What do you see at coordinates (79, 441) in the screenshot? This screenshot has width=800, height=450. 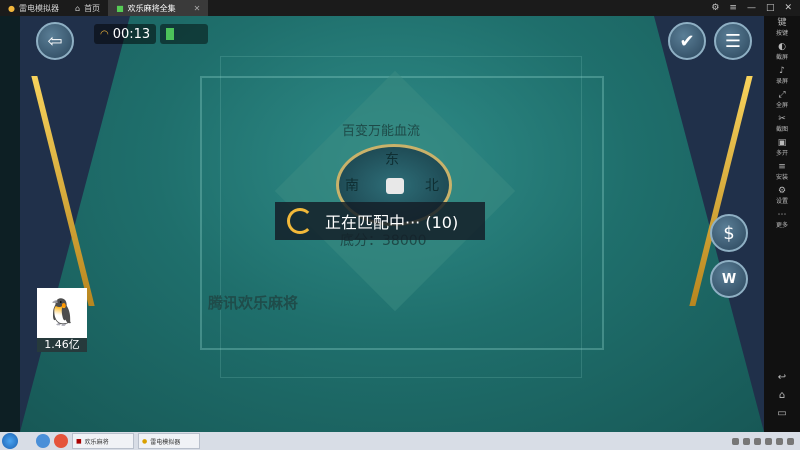 I see `game-app-icon: ■` at bounding box center [79, 441].